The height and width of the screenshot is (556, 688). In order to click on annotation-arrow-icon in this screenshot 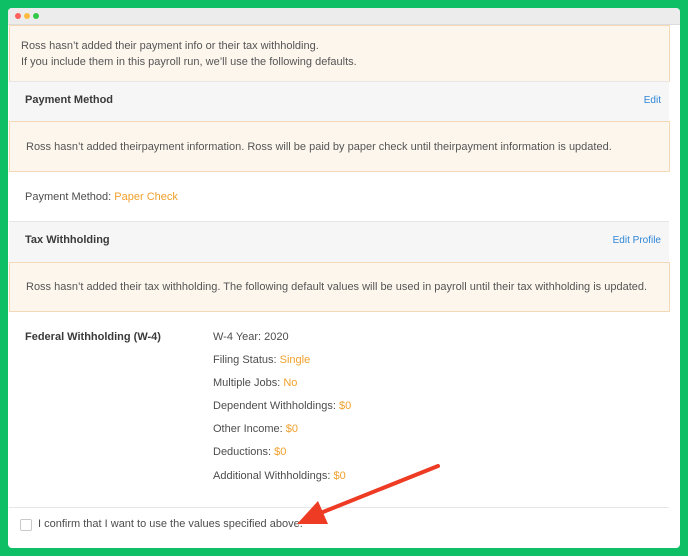, I will do `click(368, 494)`.